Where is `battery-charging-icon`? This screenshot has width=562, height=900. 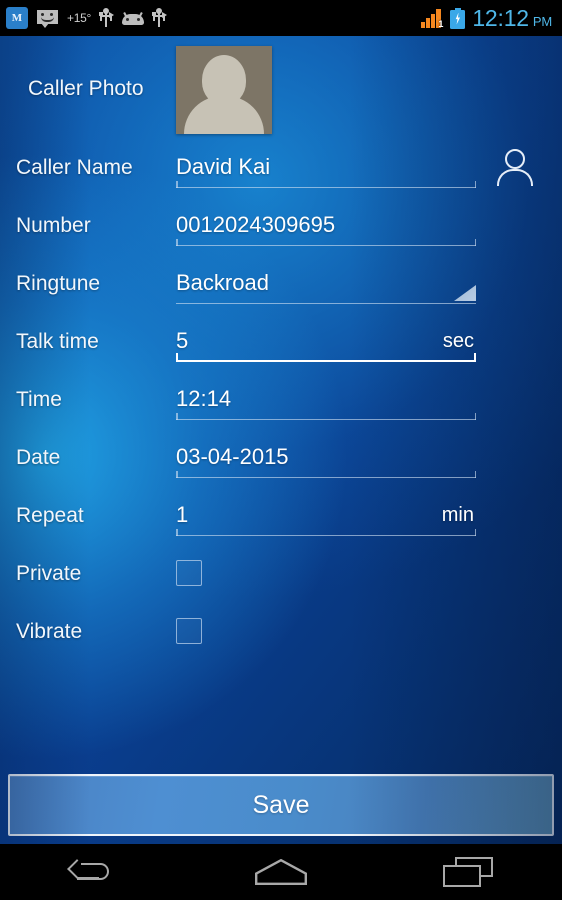 battery-charging-icon is located at coordinates (458, 18).